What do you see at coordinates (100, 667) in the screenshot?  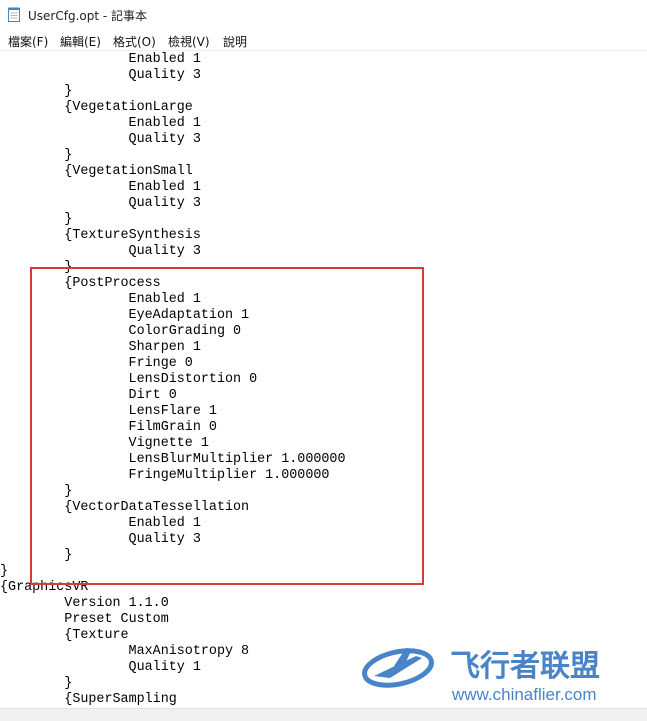 I see `text-line: Quality 1` at bounding box center [100, 667].